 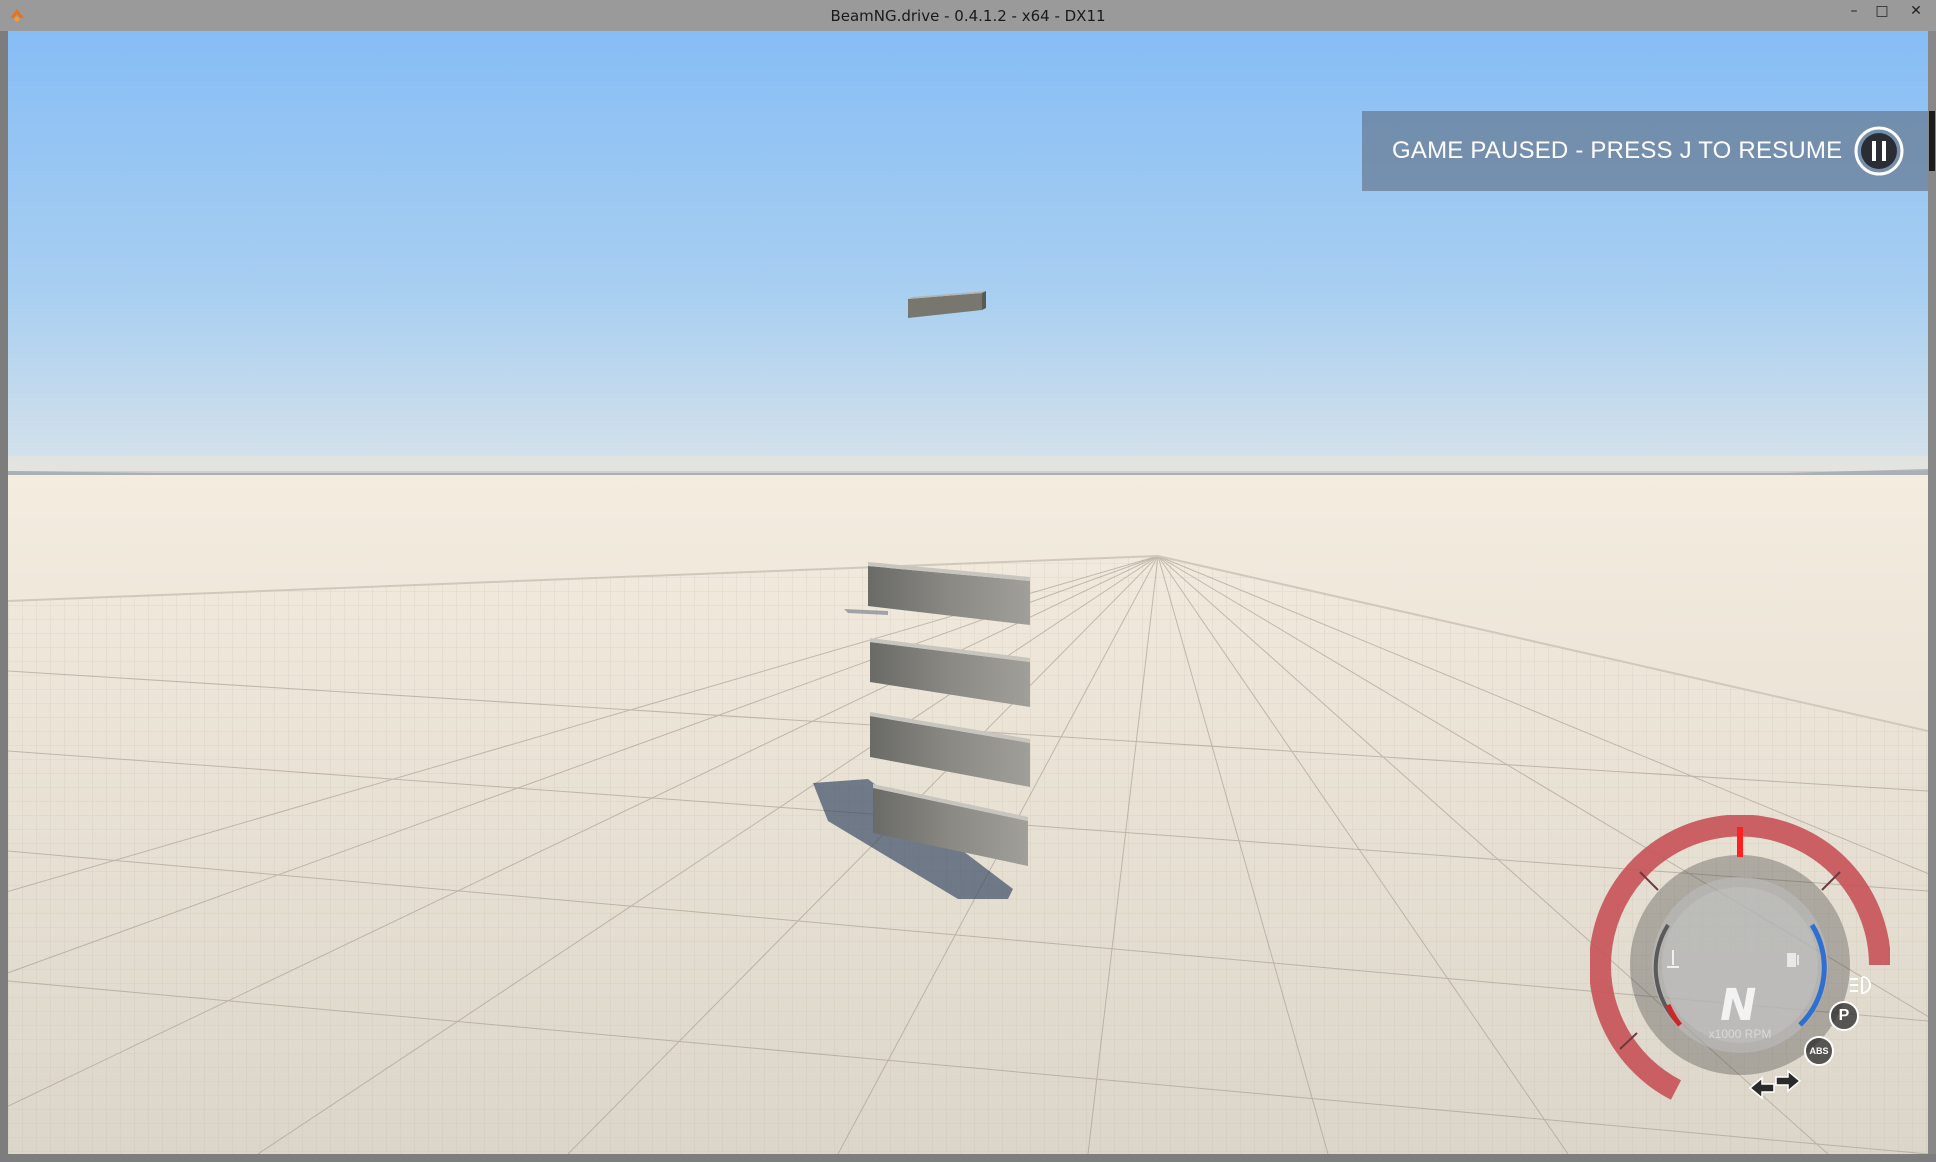 I want to click on parking-brake-indicator: P, so click(x=1844, y=1016).